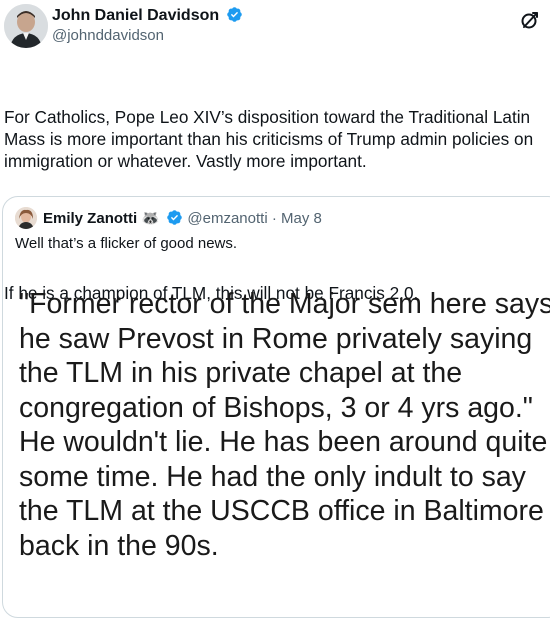 Image resolution: width=550 pixels, height=618 pixels. Describe the element at coordinates (530, 20) in the screenshot. I see `grok-icon` at that location.